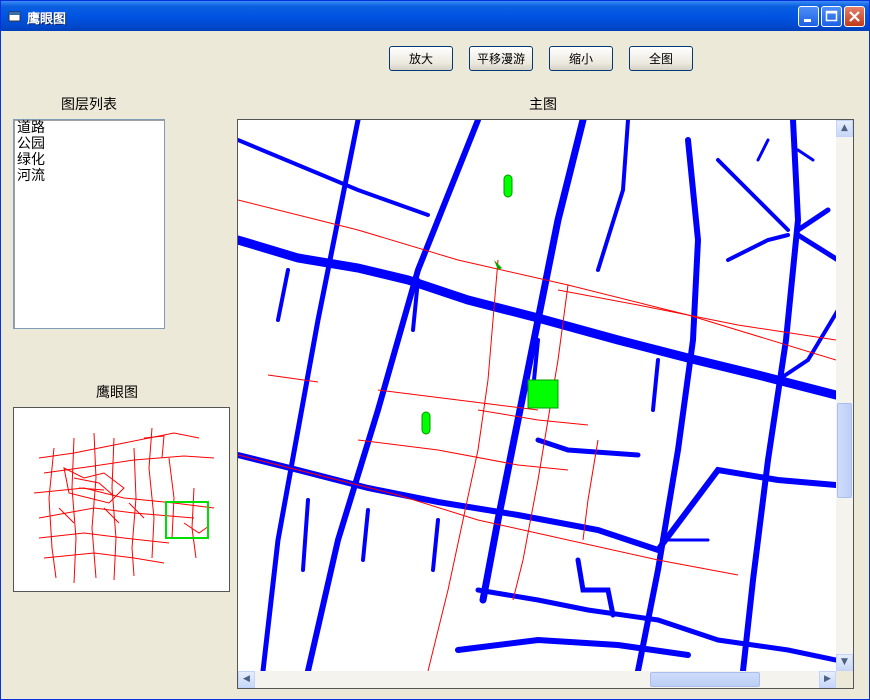 The image size is (870, 700). I want to click on title-bar: 鹰眼图, so click(435, 16).